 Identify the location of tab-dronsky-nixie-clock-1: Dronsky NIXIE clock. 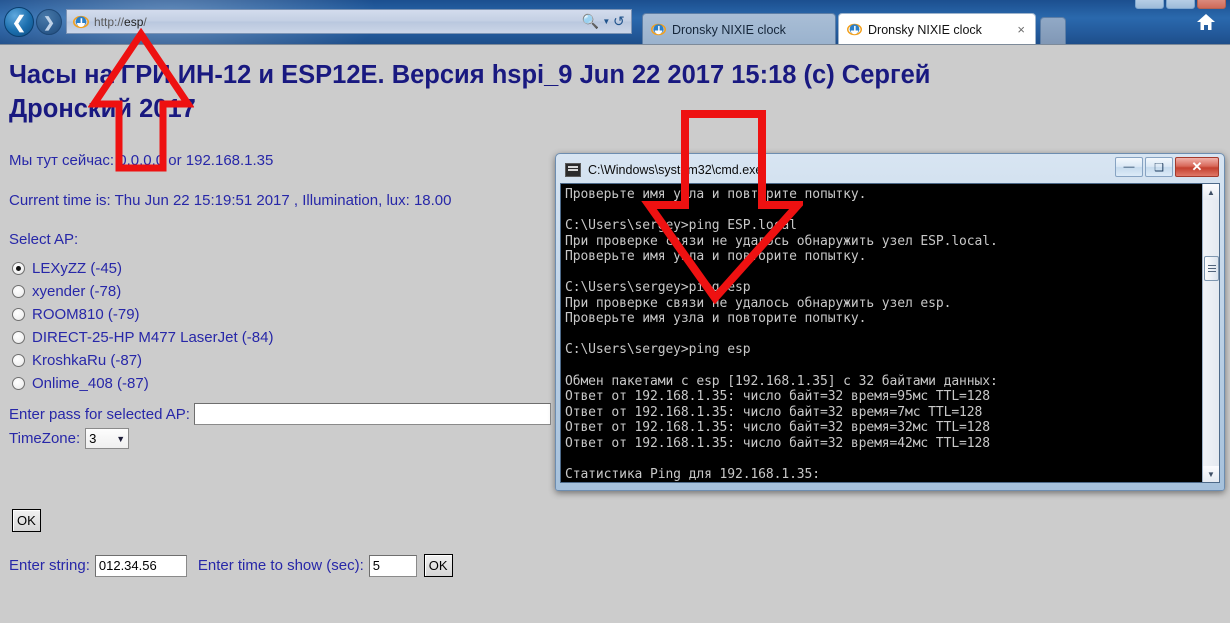
(739, 29).